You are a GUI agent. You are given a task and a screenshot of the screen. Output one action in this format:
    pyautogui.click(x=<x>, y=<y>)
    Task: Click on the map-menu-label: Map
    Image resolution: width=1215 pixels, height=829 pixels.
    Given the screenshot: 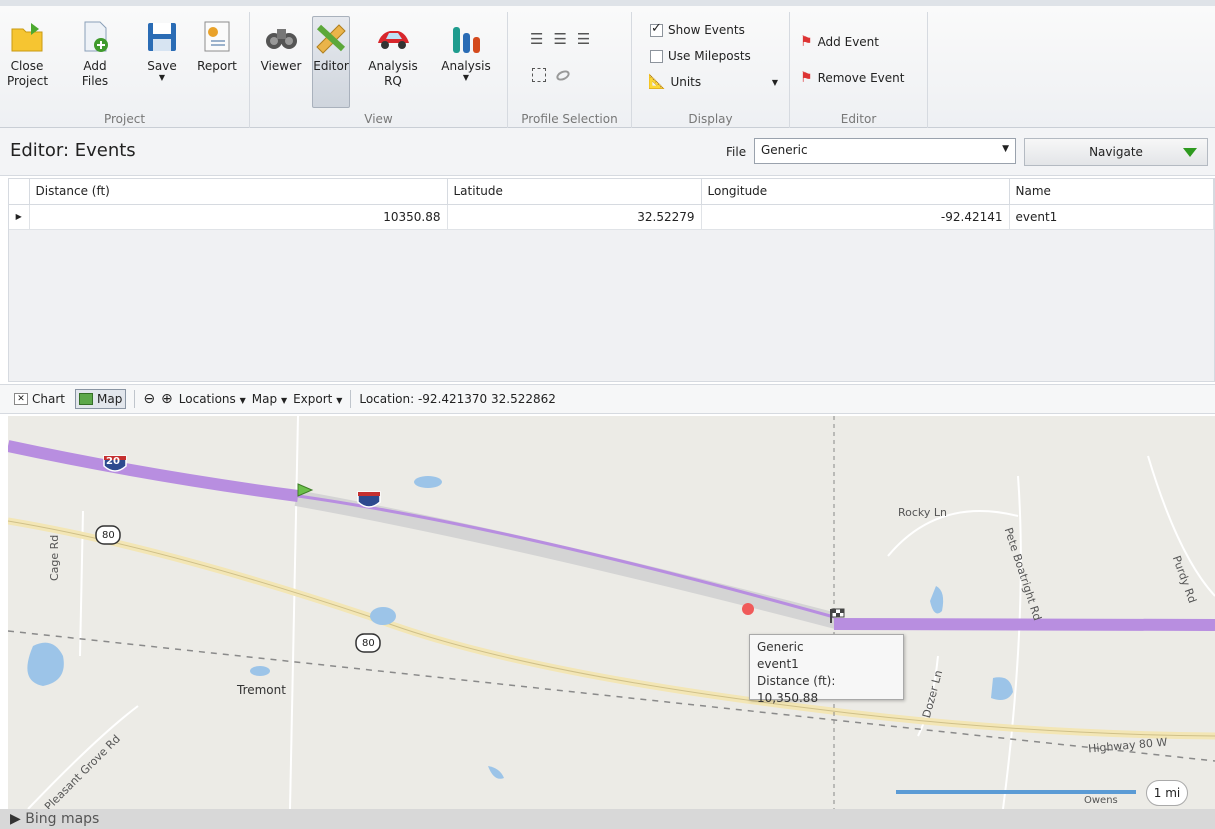 What is the action you would take?
    pyautogui.click(x=264, y=399)
    